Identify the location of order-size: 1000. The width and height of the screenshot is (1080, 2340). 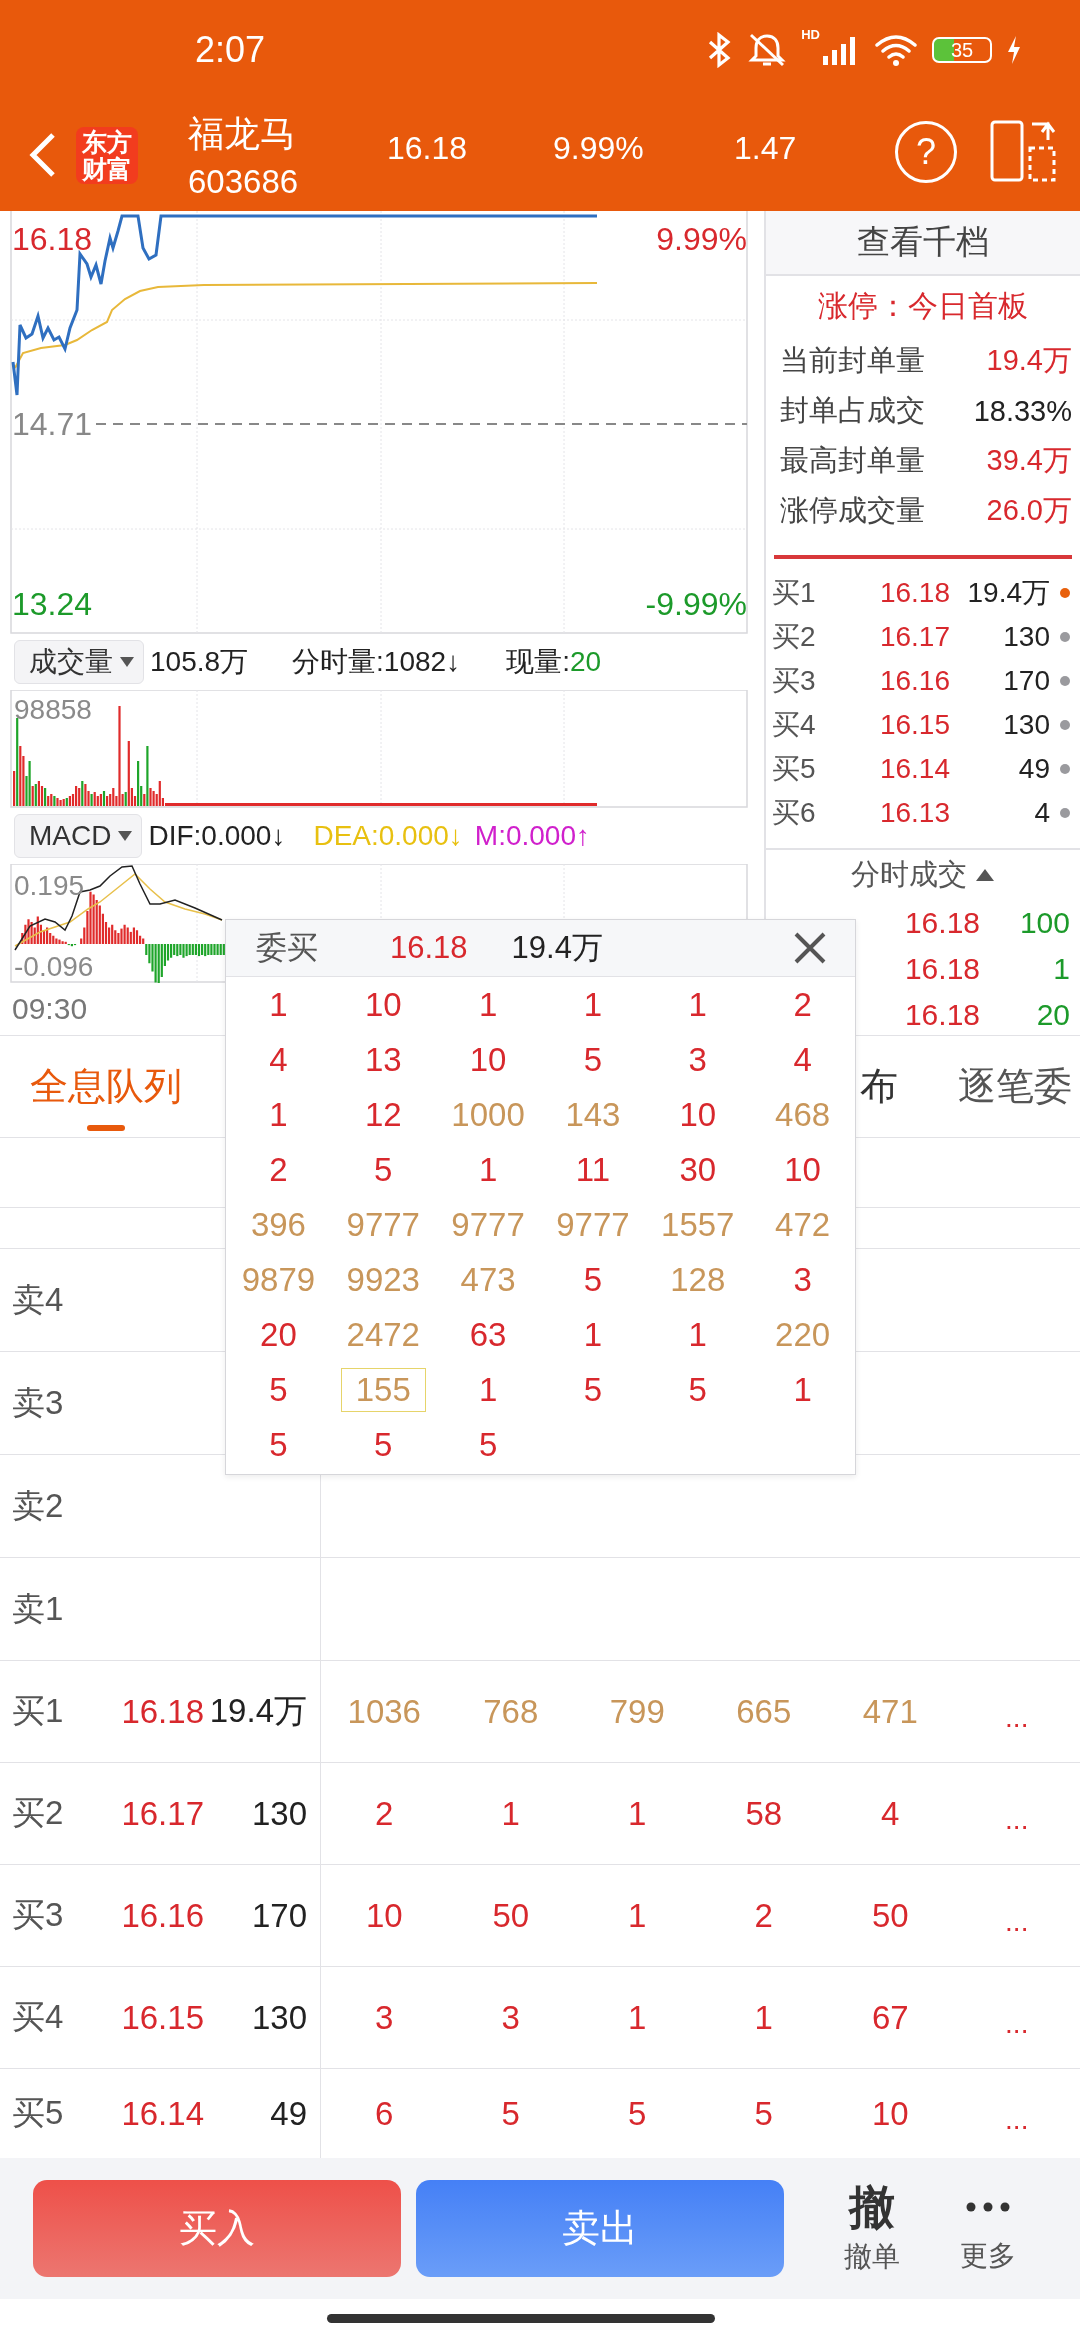
(488, 1114).